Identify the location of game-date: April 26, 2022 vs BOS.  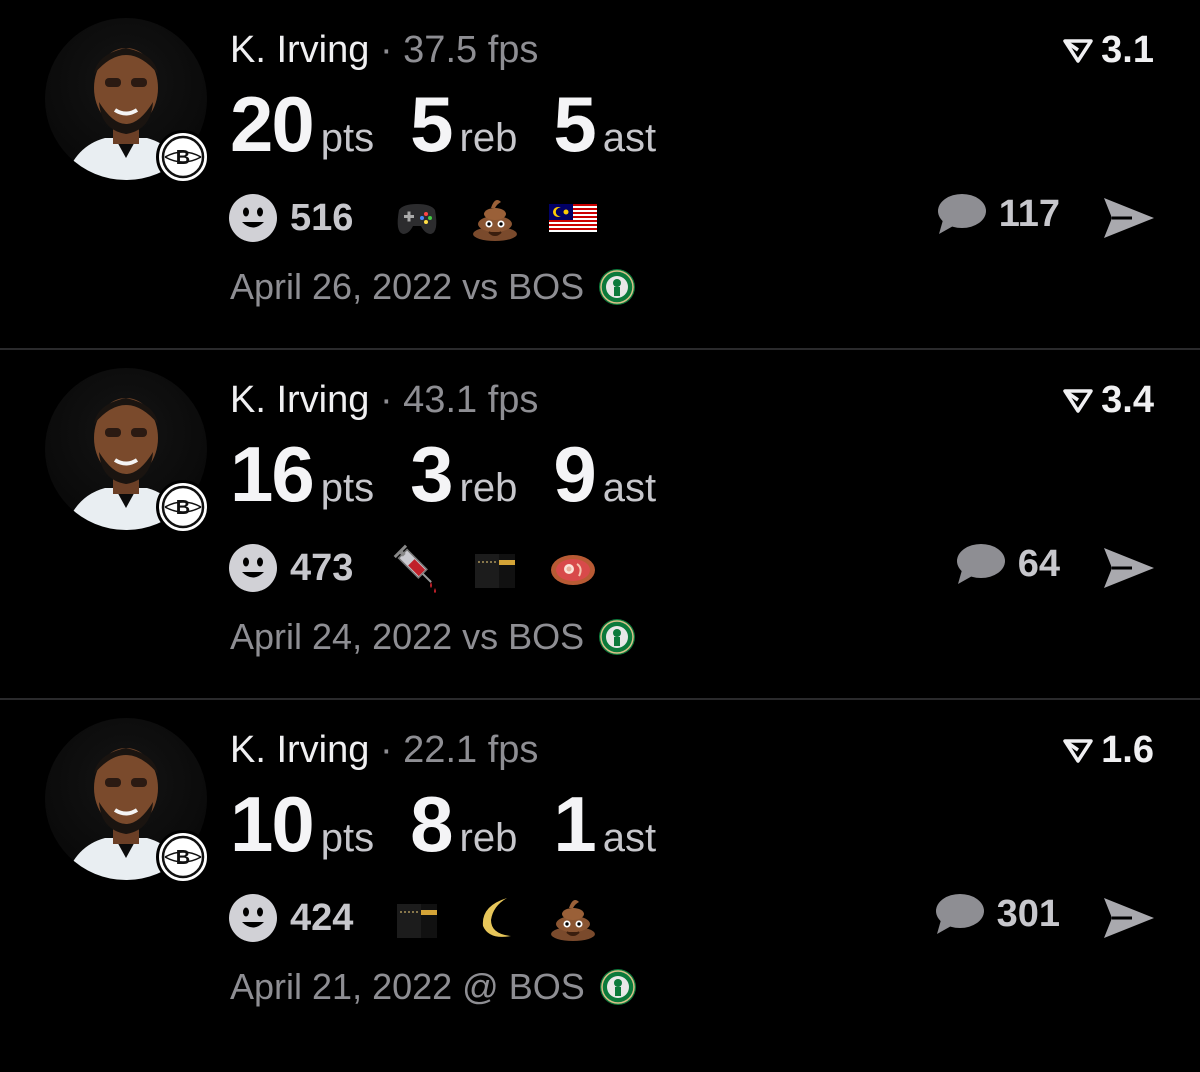
(433, 287).